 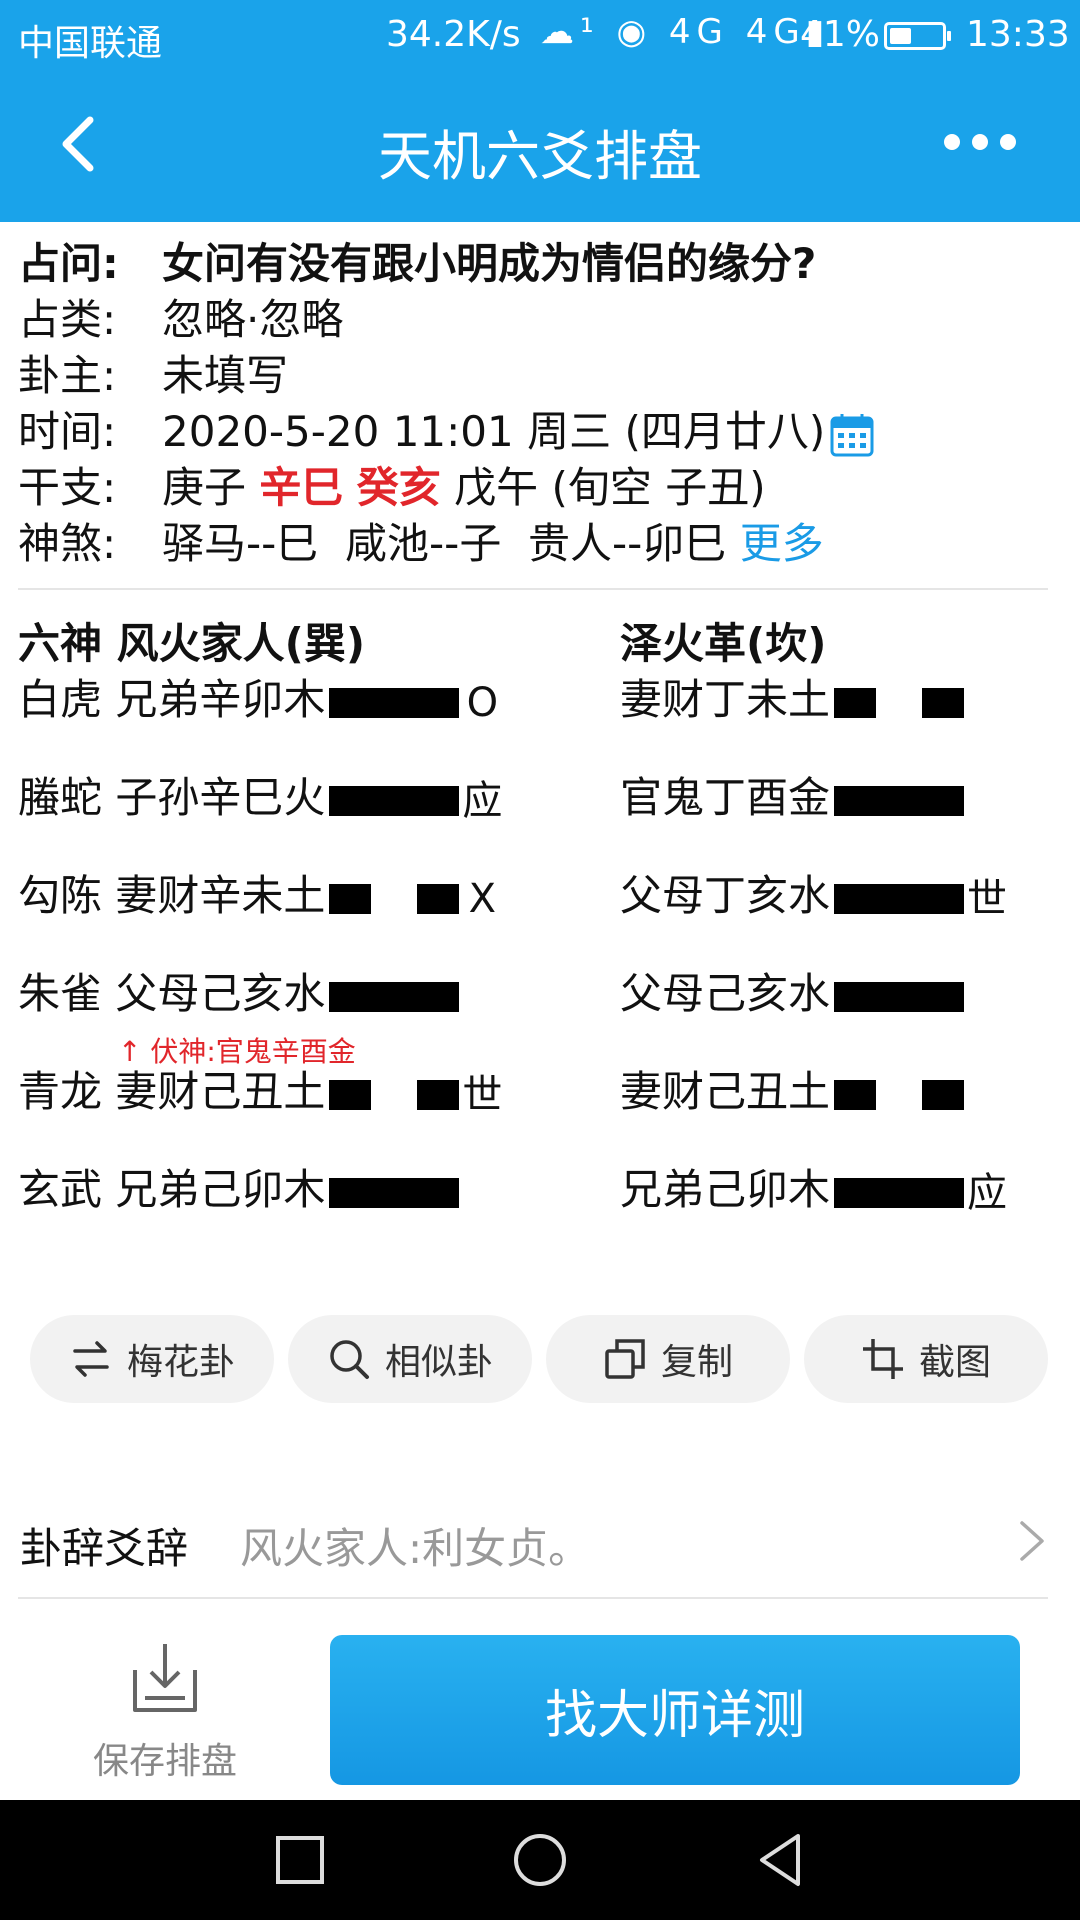 I want to click on time-row: 时间: 2020-5-20 11:01 周三 (四月廿八), so click(x=533, y=432).